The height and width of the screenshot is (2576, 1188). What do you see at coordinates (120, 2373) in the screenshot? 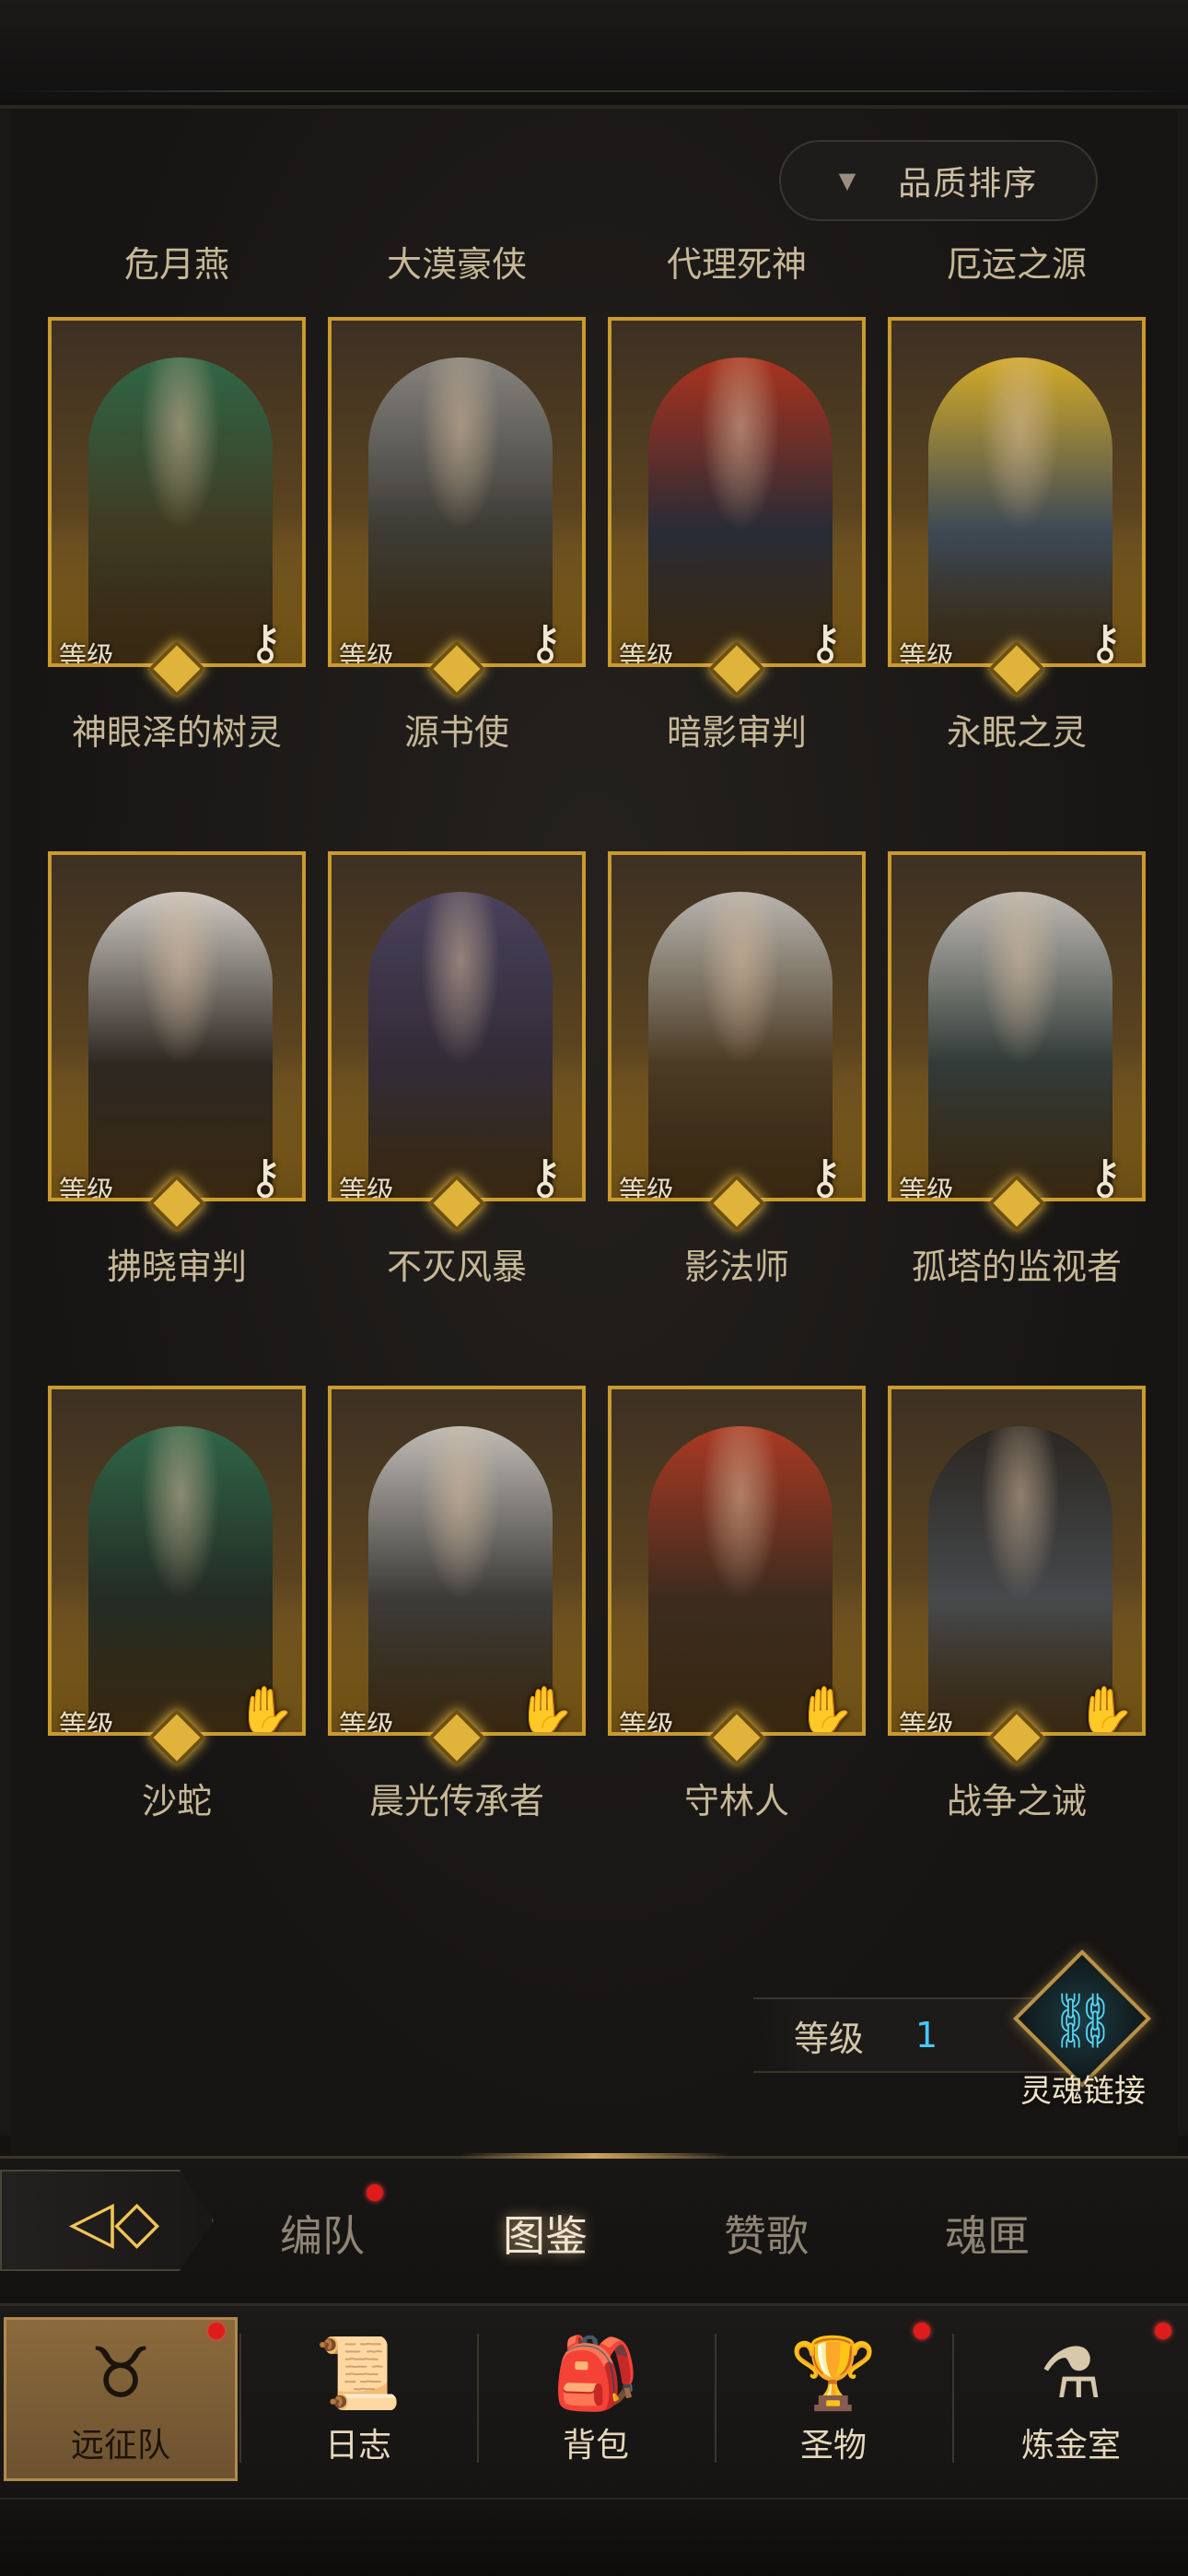
I see `horned-helmet-icon: ♉` at bounding box center [120, 2373].